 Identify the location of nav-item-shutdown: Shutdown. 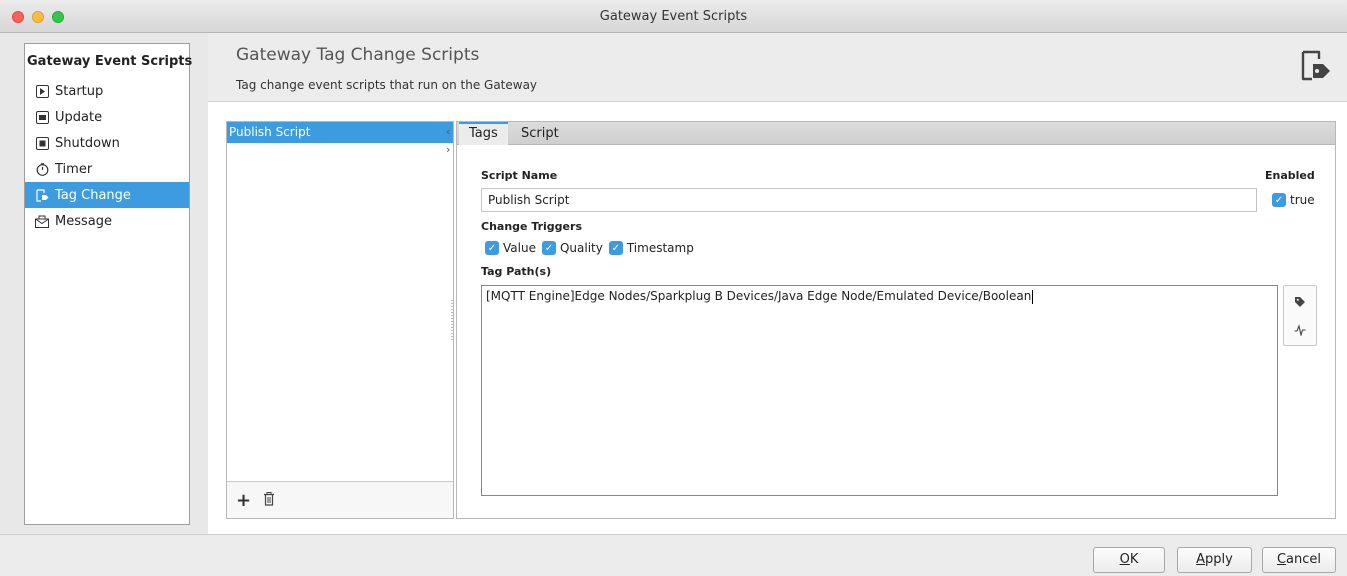
(107, 143).